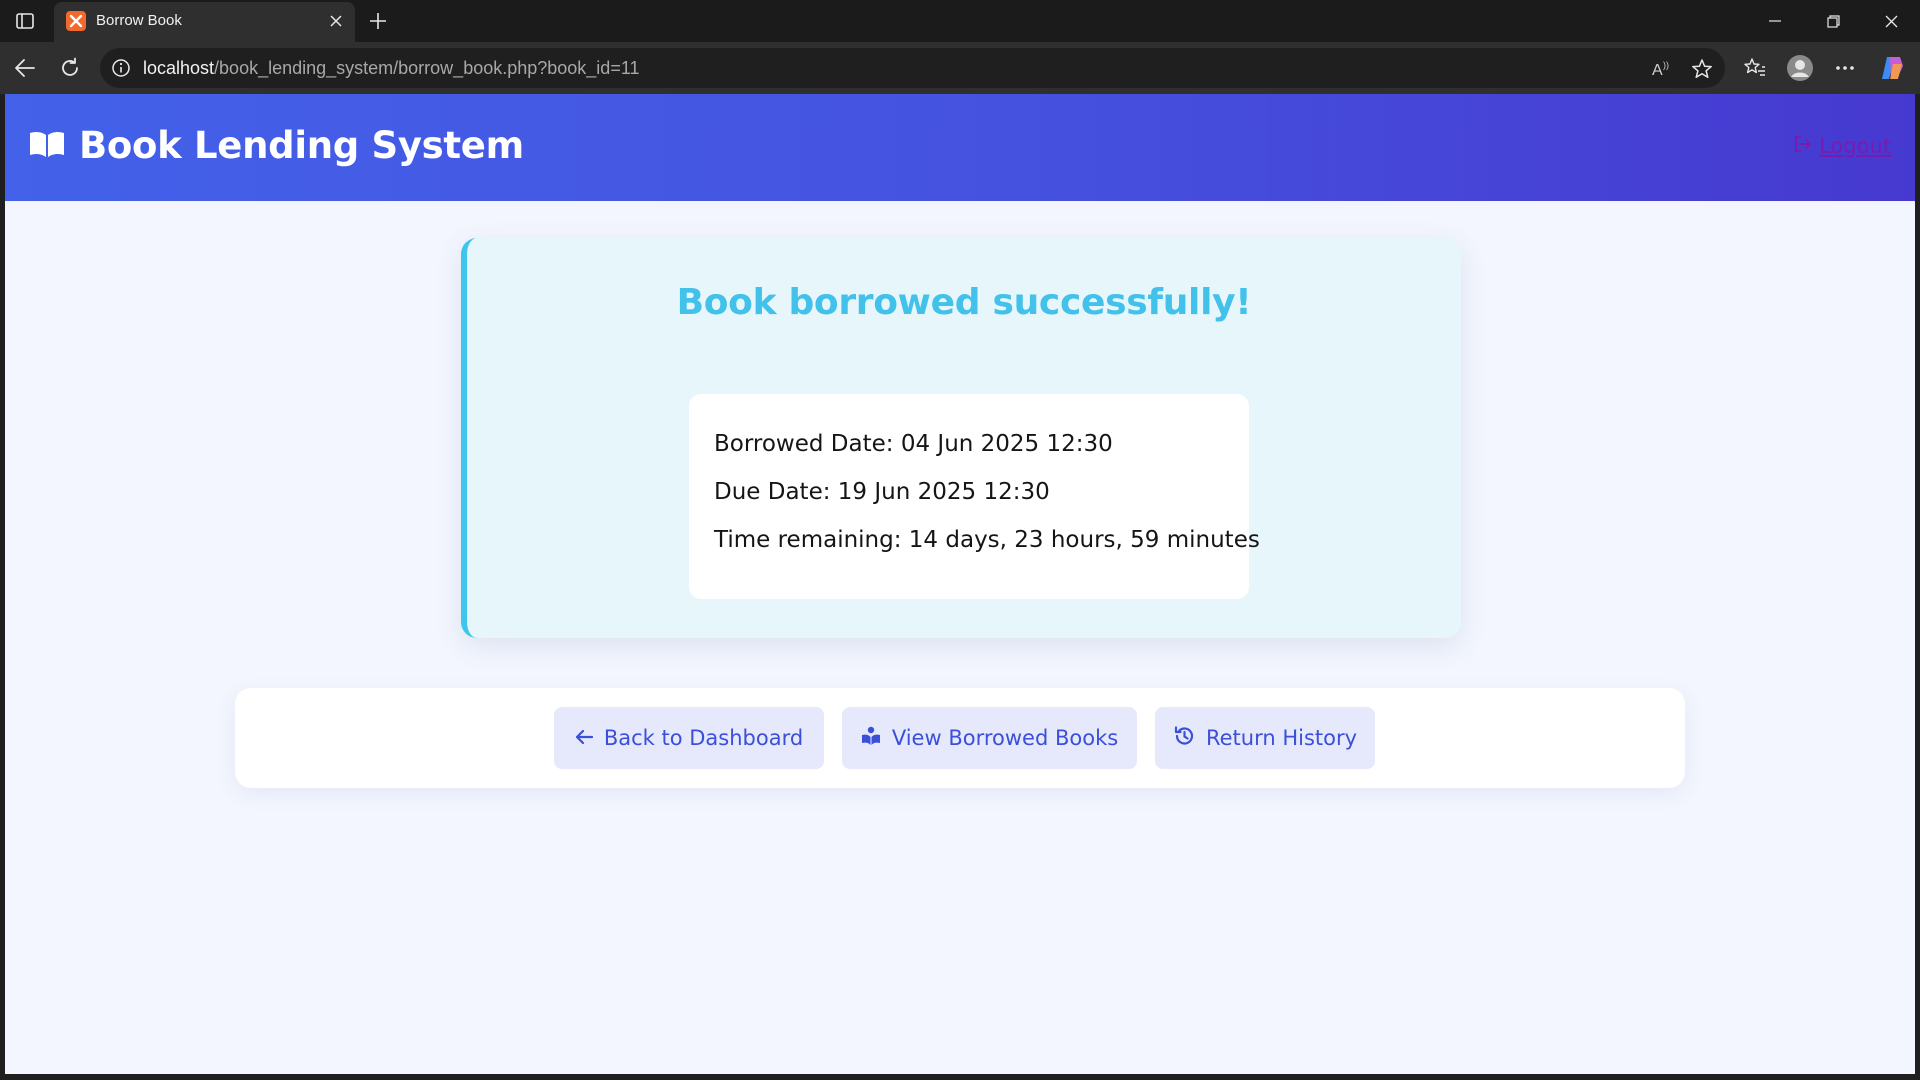 The image size is (1920, 1080). I want to click on new-tab-icon, so click(378, 21).